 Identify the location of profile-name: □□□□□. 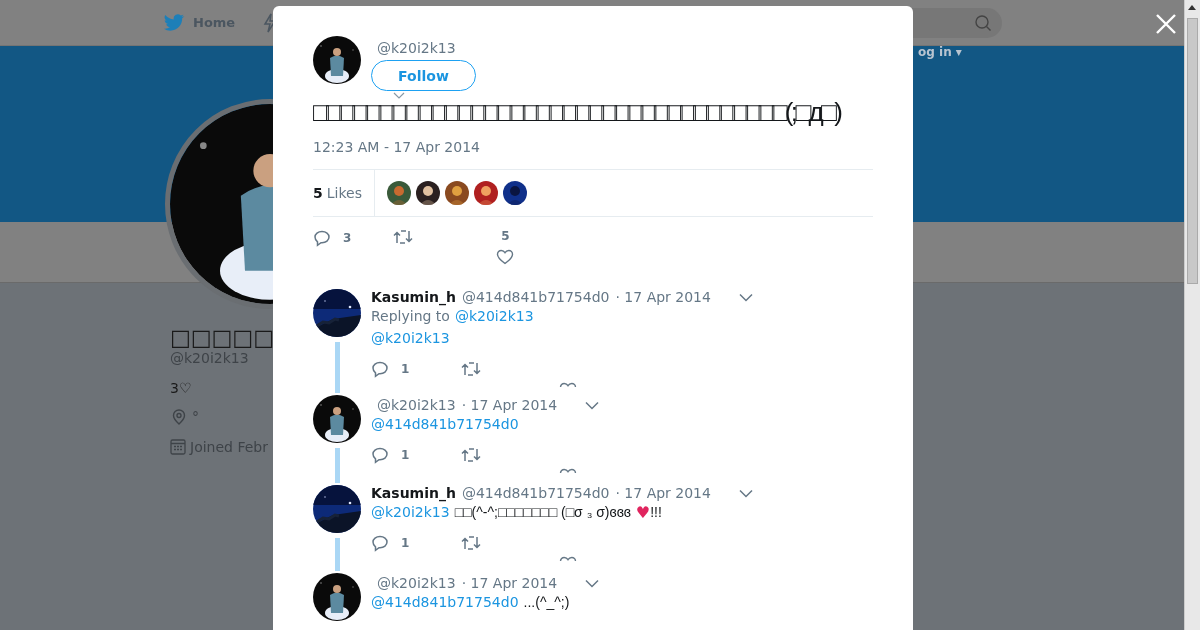
(222, 337).